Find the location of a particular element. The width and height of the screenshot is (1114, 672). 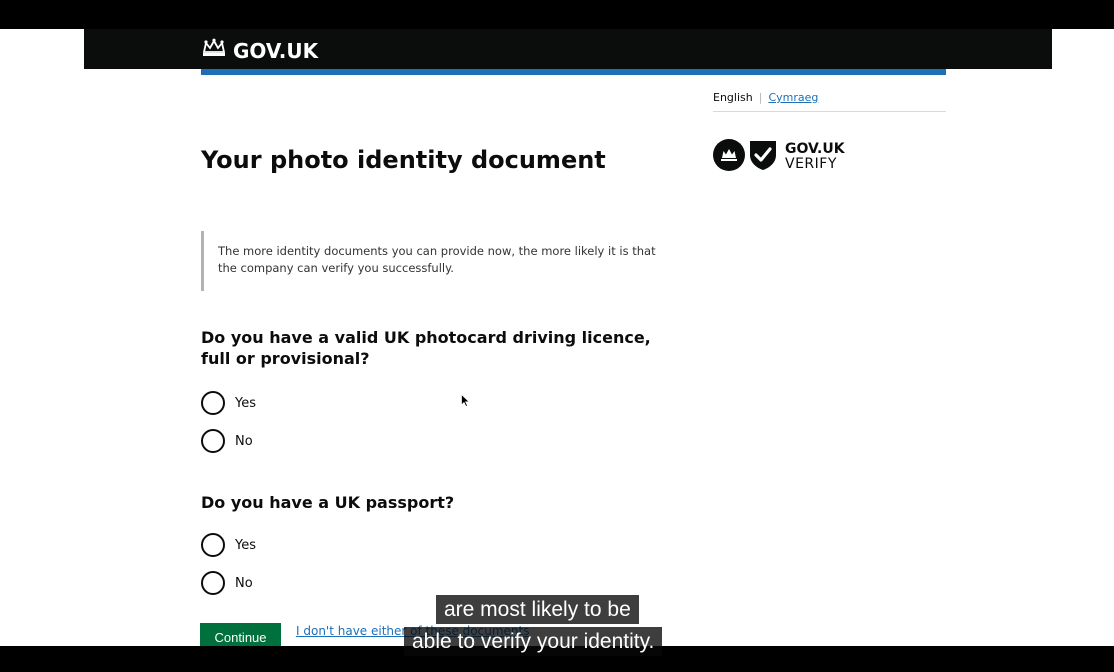

question-passport: Do you have a UK passport? is located at coordinates (328, 502).